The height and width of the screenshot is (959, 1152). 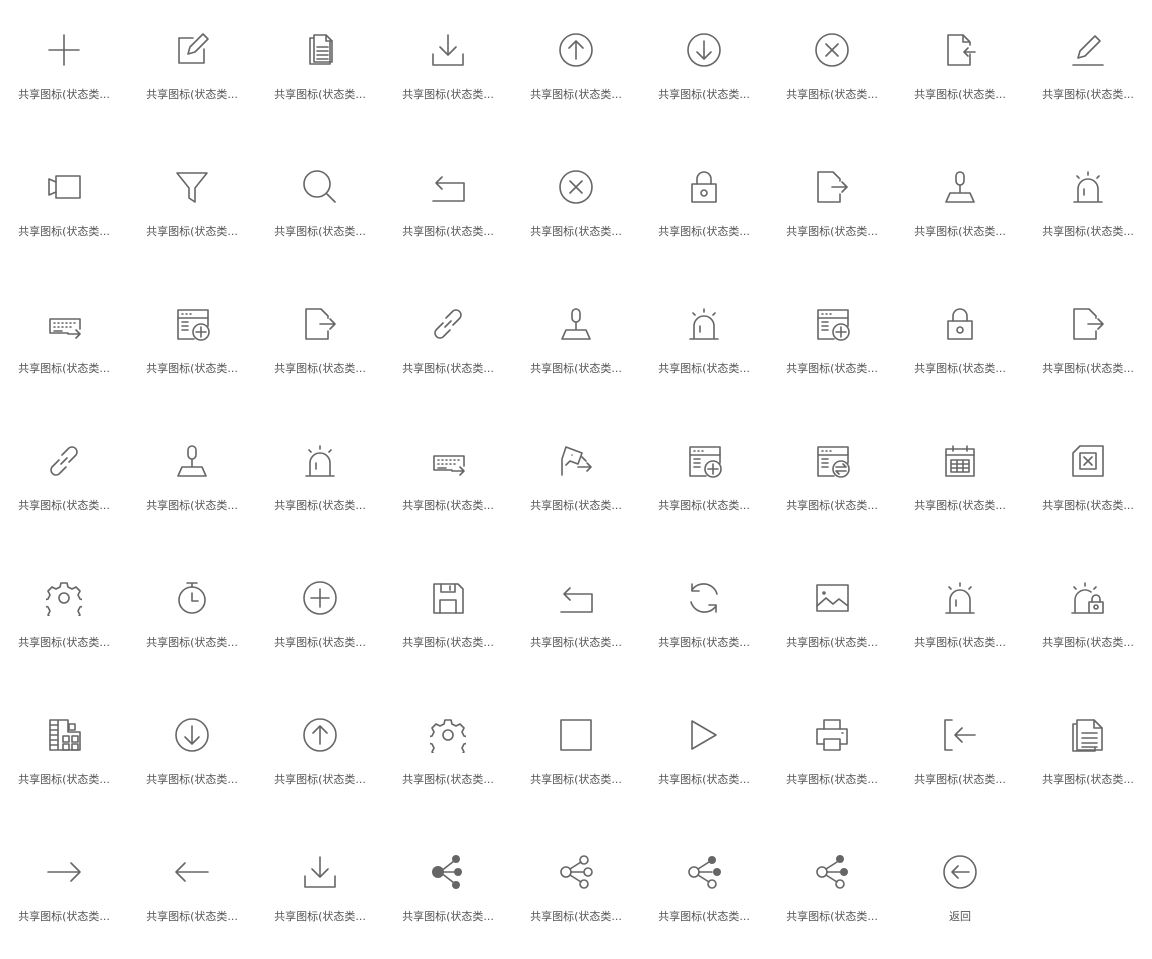 I want to click on share-filled-icon, so click(x=448, y=872).